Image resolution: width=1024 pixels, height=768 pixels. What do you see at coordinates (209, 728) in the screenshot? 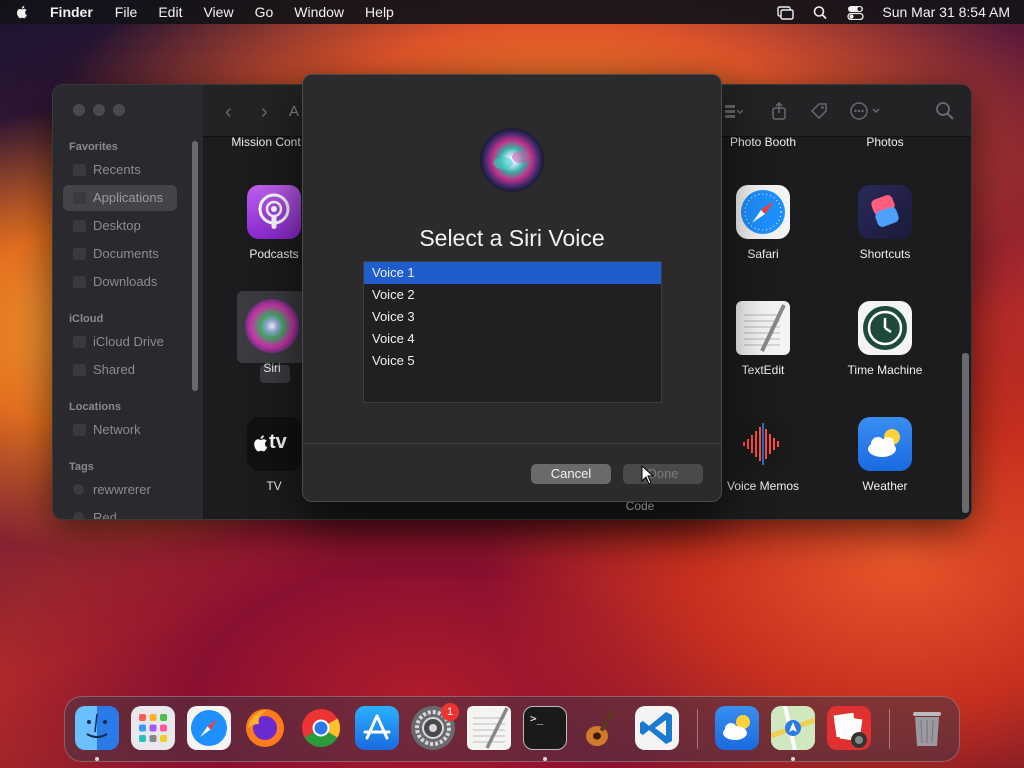
I see `dock-safari-icon` at bounding box center [209, 728].